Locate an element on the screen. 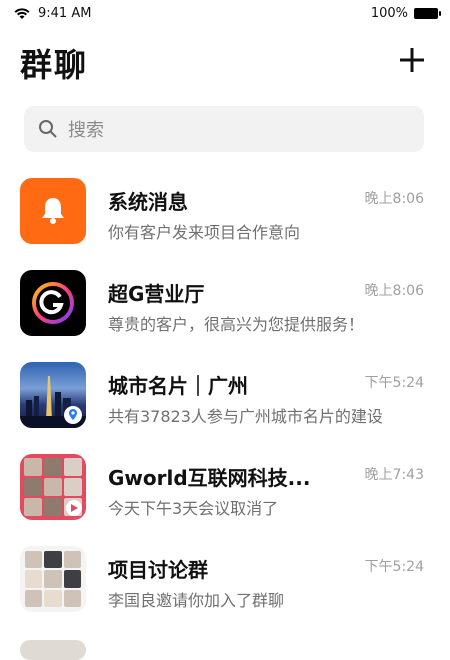 The image size is (450, 660). avatar-partial is located at coordinates (53, 650).